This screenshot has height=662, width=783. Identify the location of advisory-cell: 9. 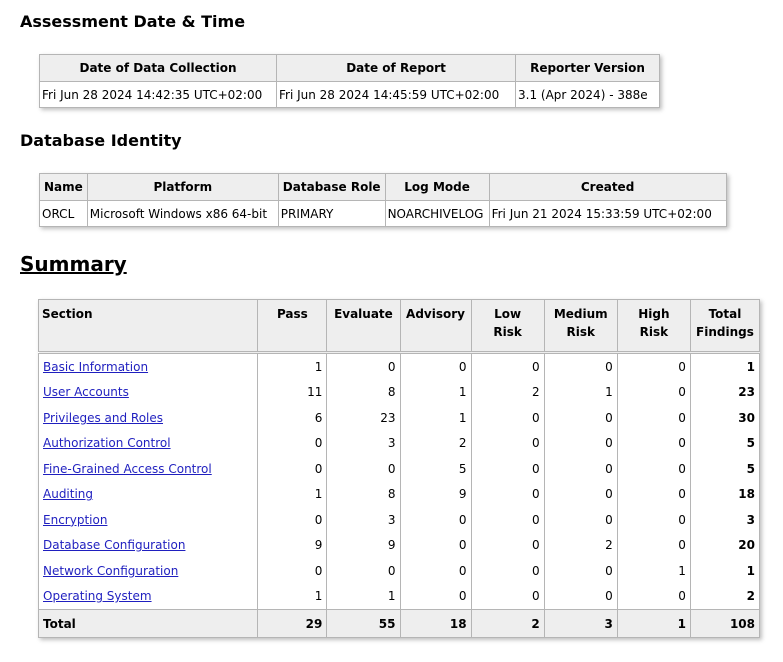
(435, 494).